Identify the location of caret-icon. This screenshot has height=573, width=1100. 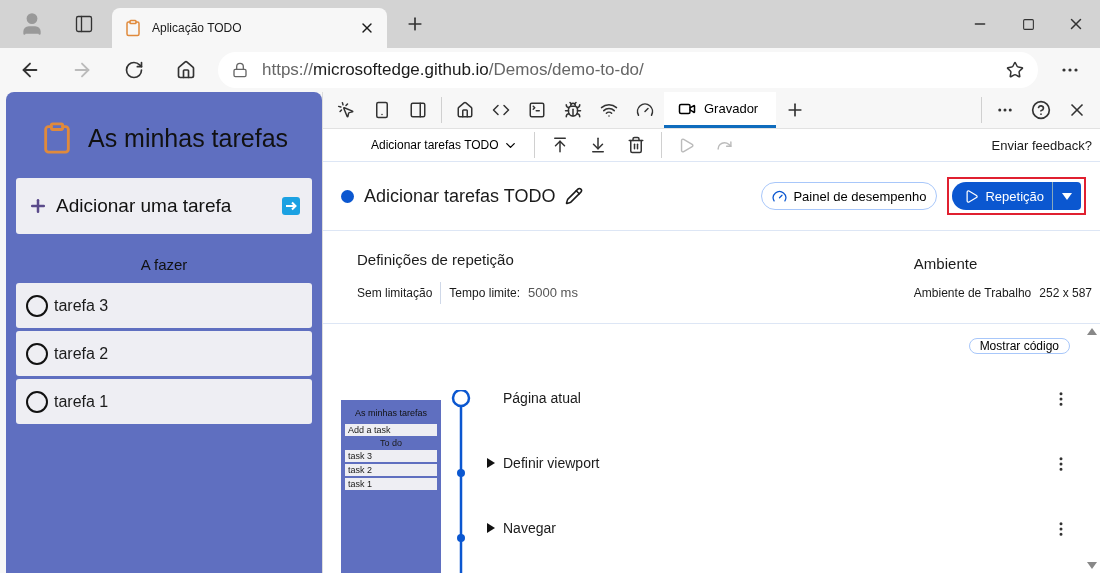
(1067, 196).